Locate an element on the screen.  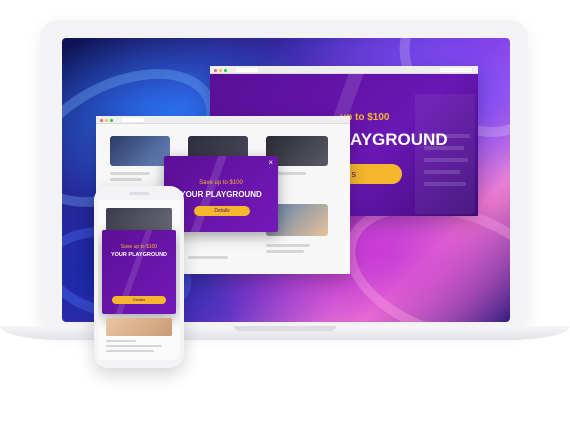
phone-frame: Save up to $100 YOUR PLAYGROUND Details is located at coordinates (139, 277).